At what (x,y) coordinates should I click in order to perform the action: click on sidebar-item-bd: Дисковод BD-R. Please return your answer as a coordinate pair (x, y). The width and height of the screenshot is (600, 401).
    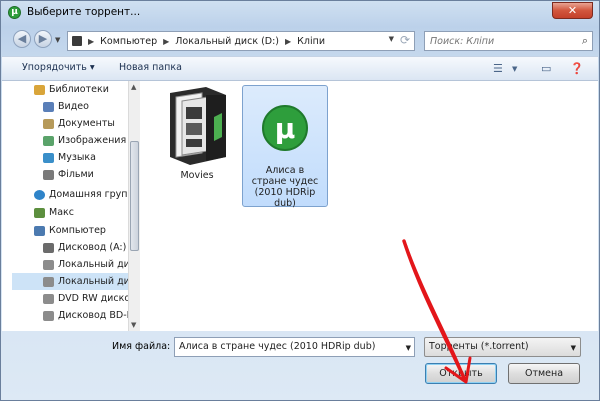
    Looking at the image, I should click on (85, 315).